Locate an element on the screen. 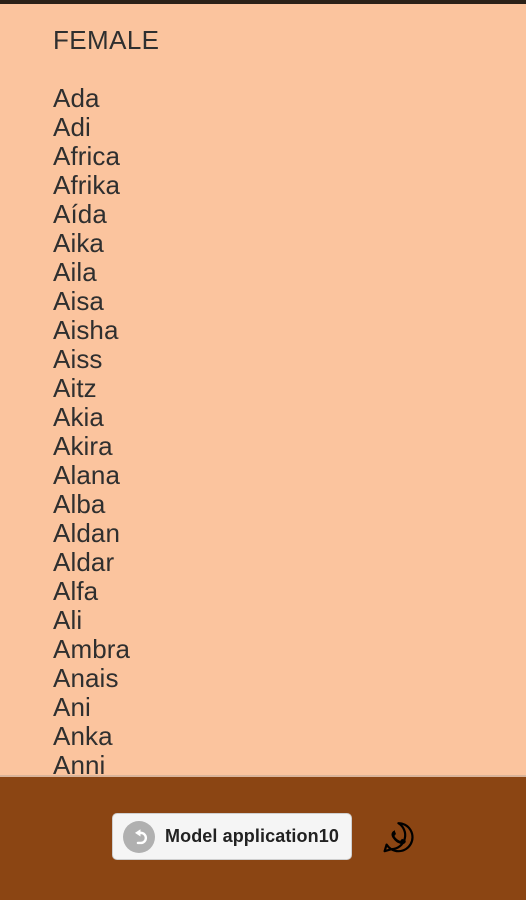 This screenshot has width=526, height=900. list-item: Akira is located at coordinates (268, 446).